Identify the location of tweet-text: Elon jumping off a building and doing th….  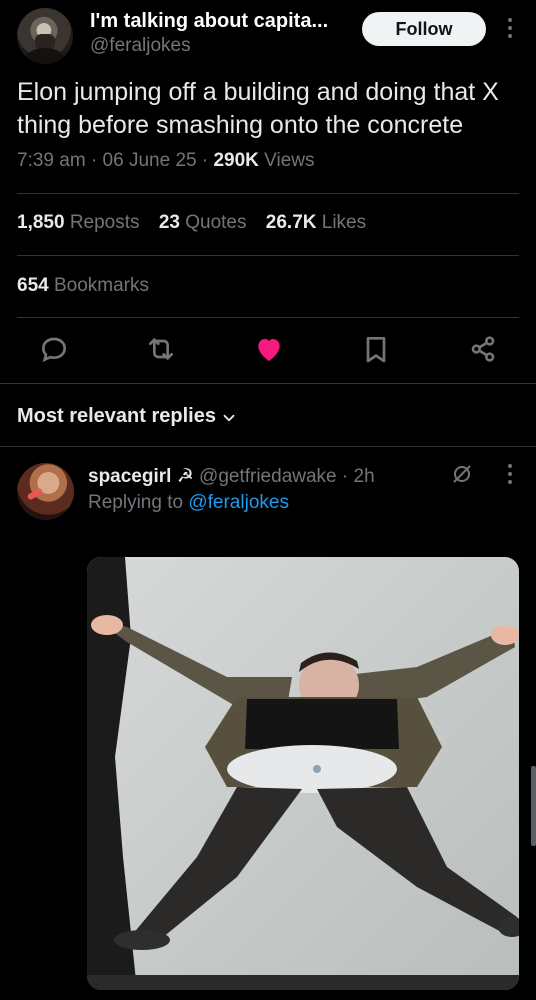
(258, 108).